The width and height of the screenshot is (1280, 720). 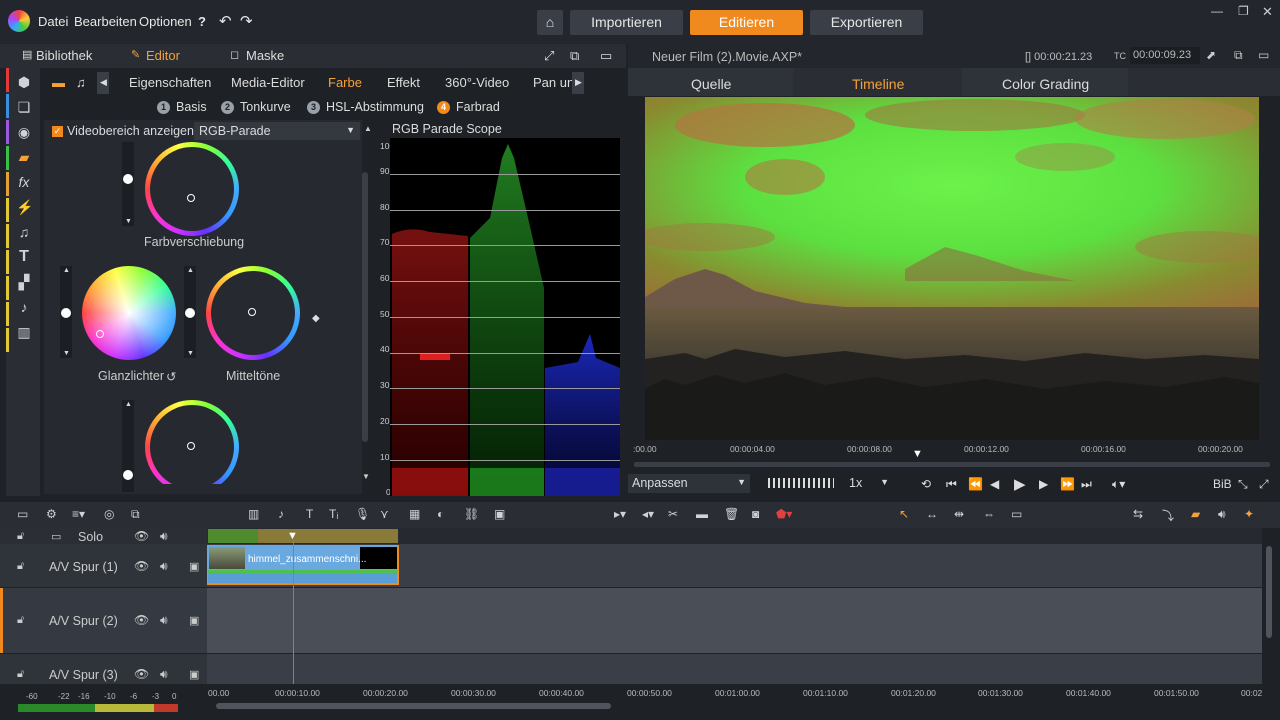 What do you see at coordinates (1168, 515) in the screenshot?
I see `insert-mode-icon: ⤵` at bounding box center [1168, 515].